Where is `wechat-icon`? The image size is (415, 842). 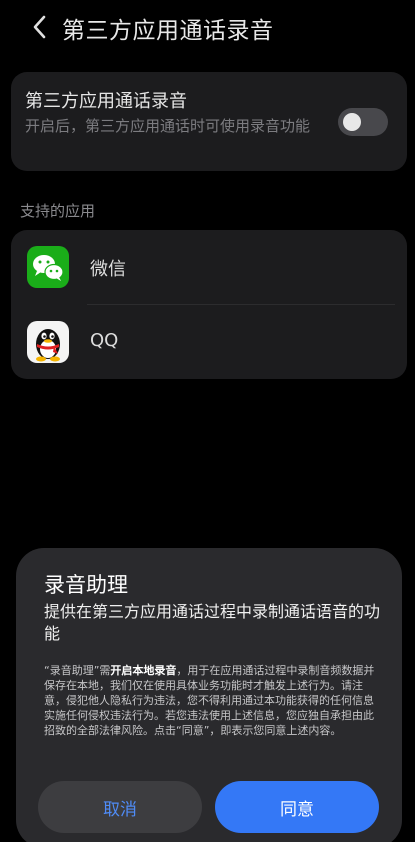 wechat-icon is located at coordinates (48, 267).